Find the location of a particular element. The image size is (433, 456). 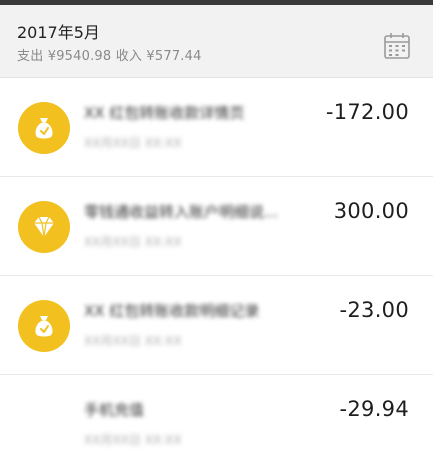

transaction-title: 手机充值 is located at coordinates (114, 410).